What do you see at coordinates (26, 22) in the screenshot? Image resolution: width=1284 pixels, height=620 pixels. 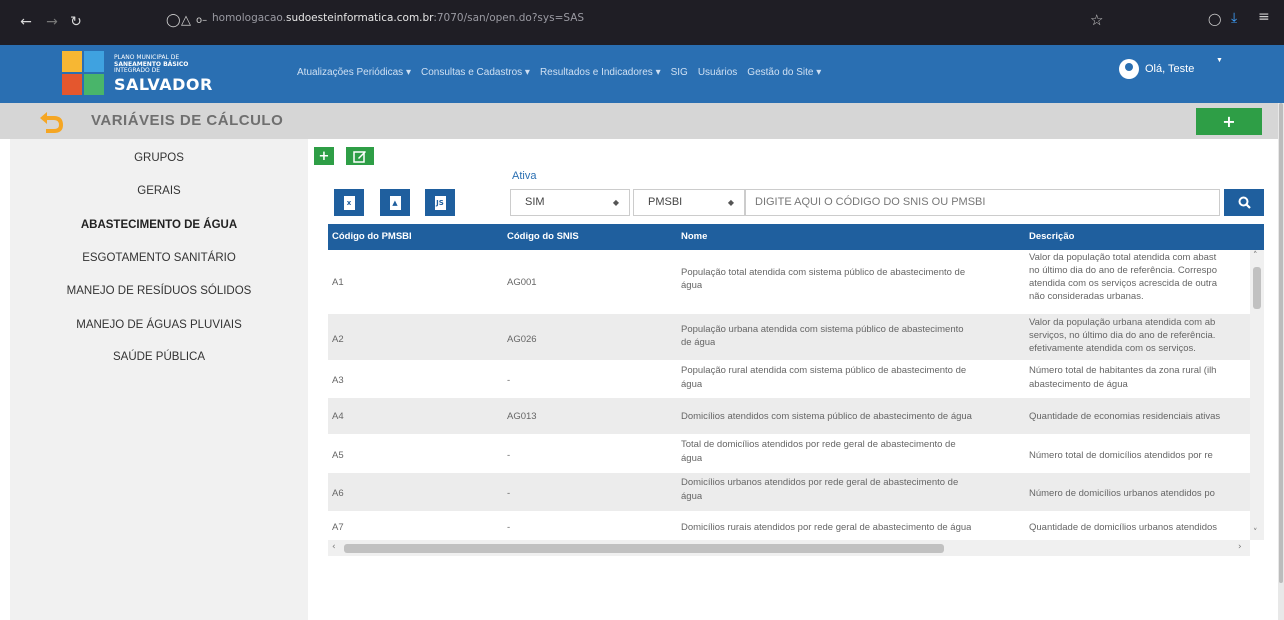 I see `back-arrow-icon: ←` at bounding box center [26, 22].